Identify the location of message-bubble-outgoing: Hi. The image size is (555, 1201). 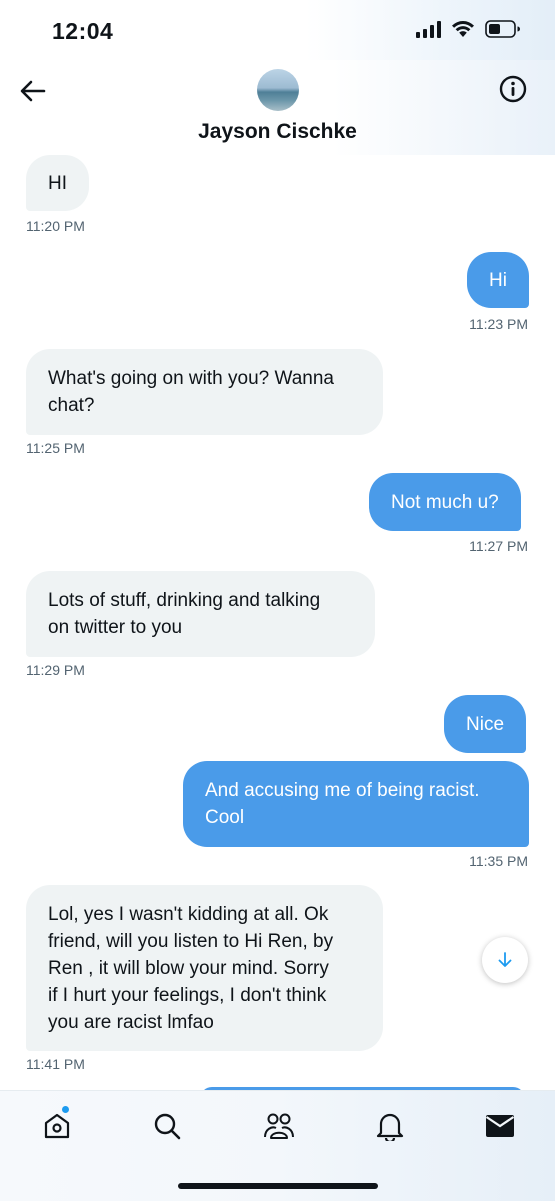
(498, 280).